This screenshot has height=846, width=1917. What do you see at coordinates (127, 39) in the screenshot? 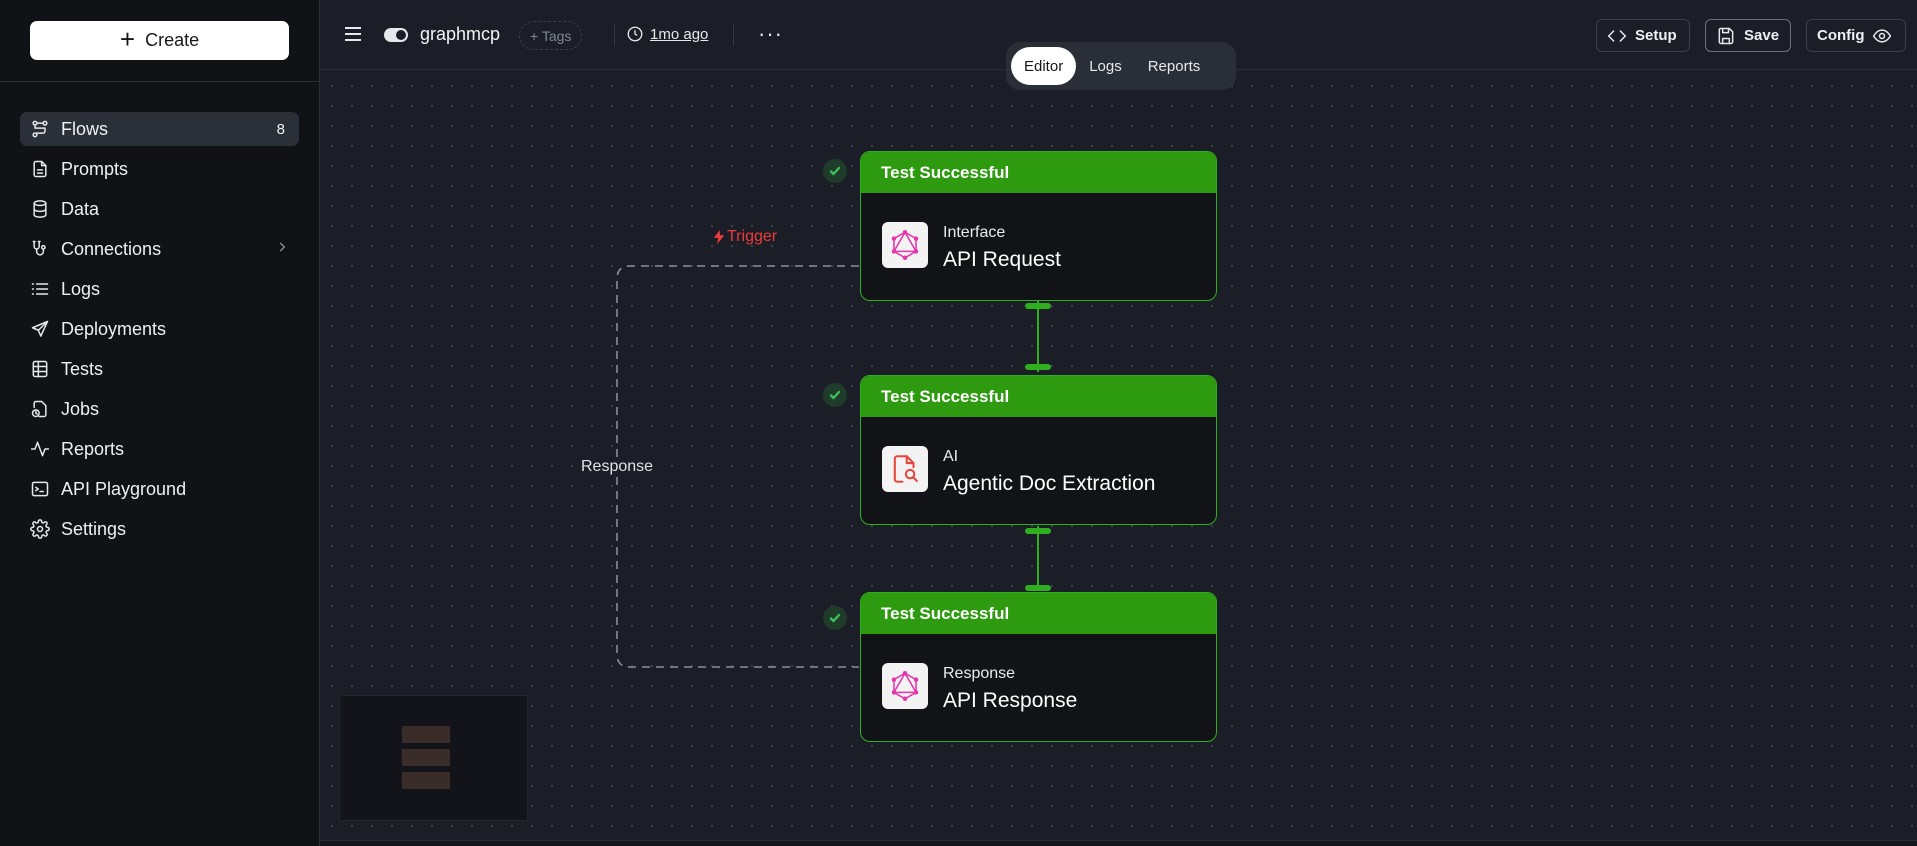
I see `plus-icon: +` at bounding box center [127, 39].